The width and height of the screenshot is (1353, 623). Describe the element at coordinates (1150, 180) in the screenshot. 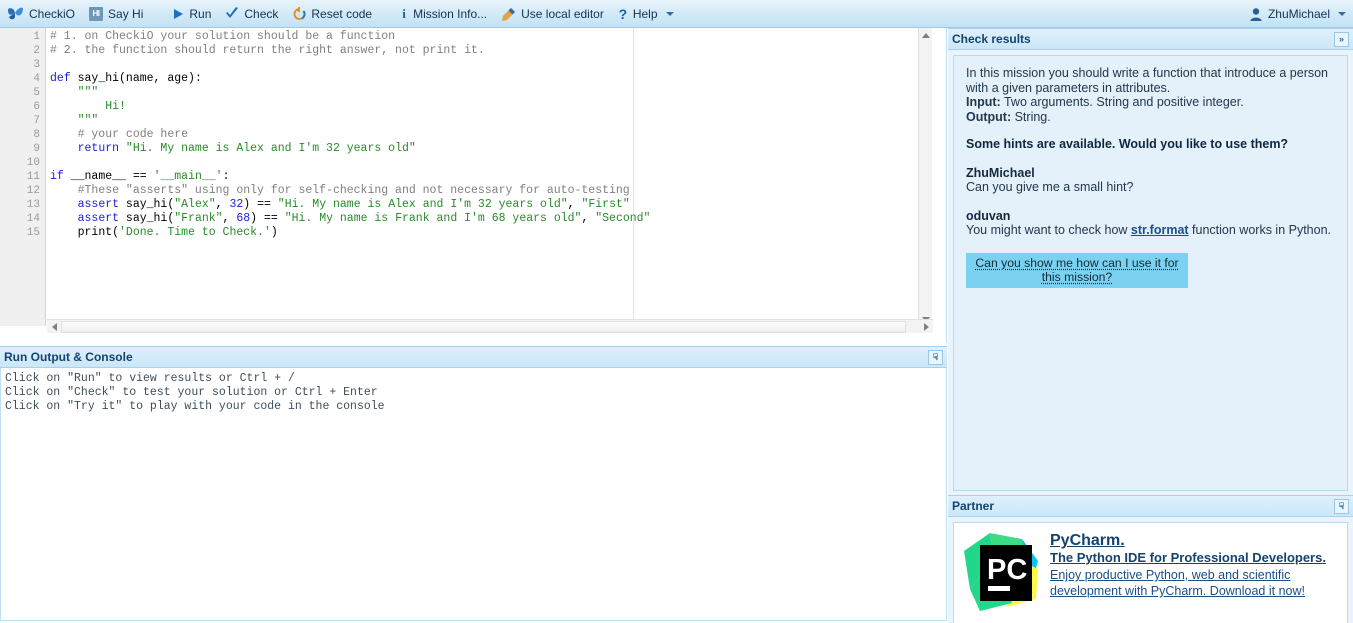

I see `chat-message-1: ZhuMichael Can you give me a small hint?` at that location.